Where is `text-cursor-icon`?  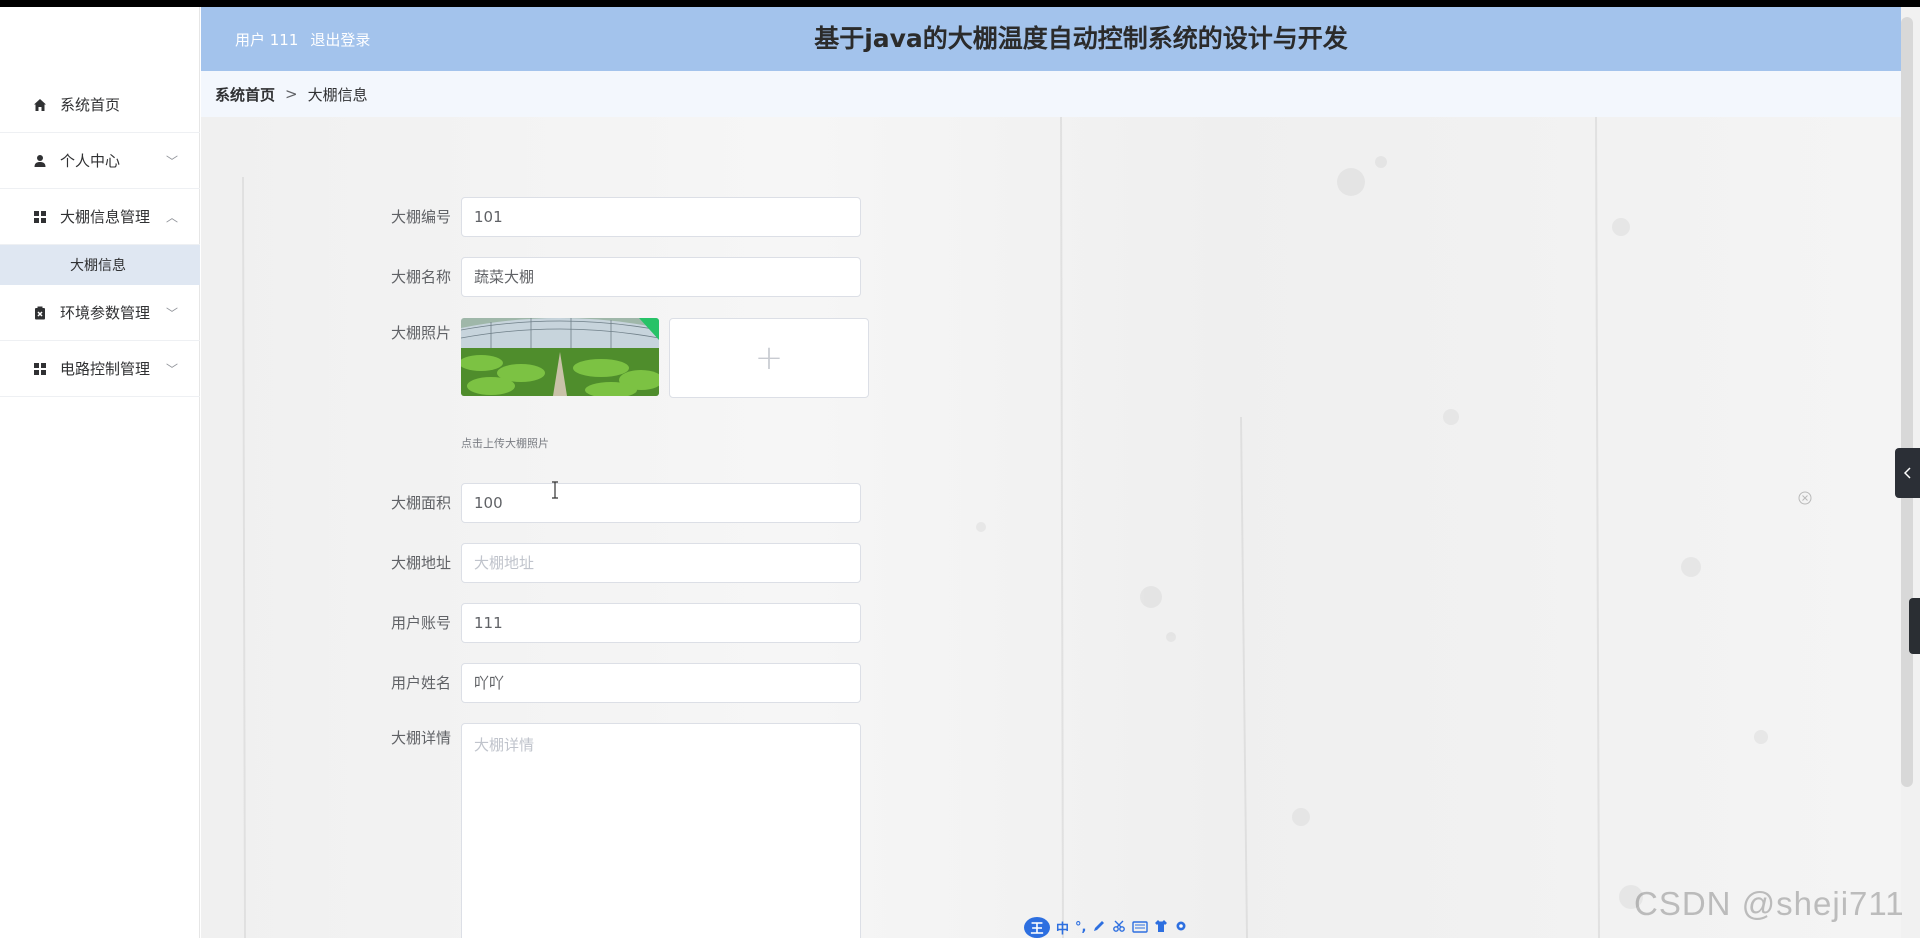 text-cursor-icon is located at coordinates (555, 492).